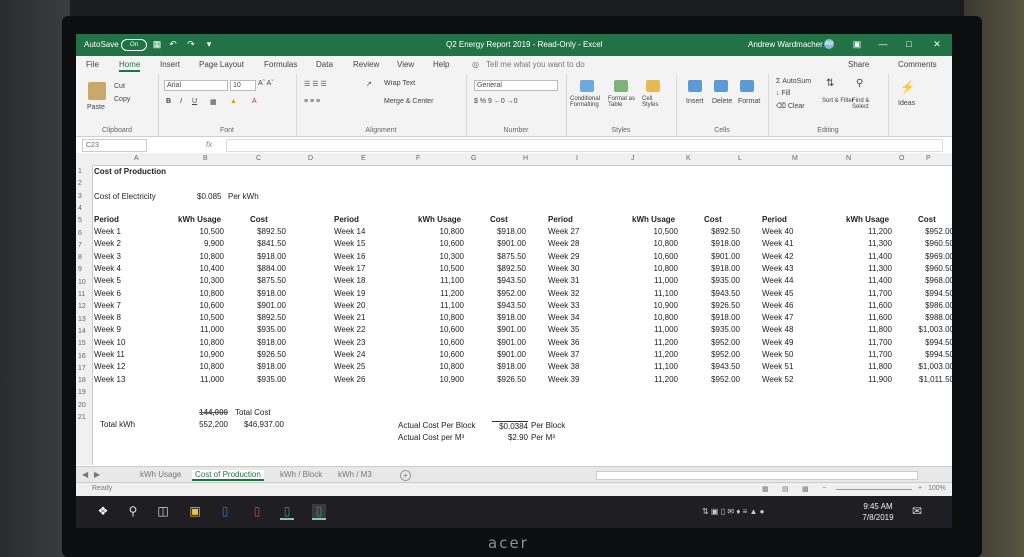  I want to click on period-cell: Week 22, so click(364, 329).